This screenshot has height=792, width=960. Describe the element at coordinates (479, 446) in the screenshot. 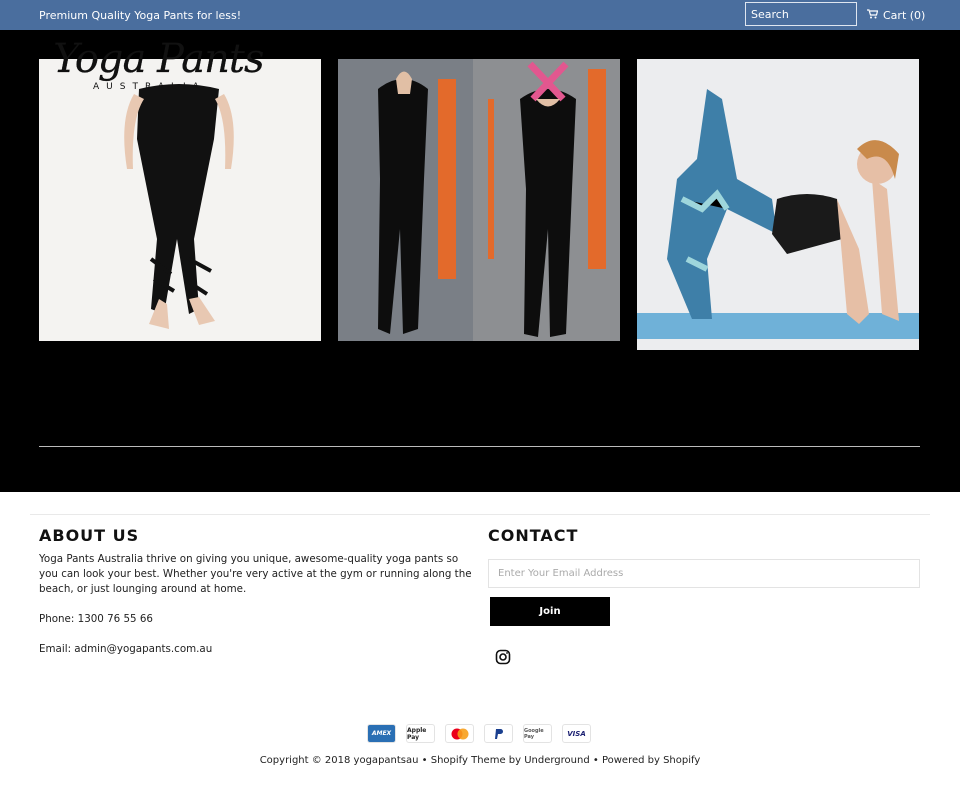

I see `section-divider` at that location.